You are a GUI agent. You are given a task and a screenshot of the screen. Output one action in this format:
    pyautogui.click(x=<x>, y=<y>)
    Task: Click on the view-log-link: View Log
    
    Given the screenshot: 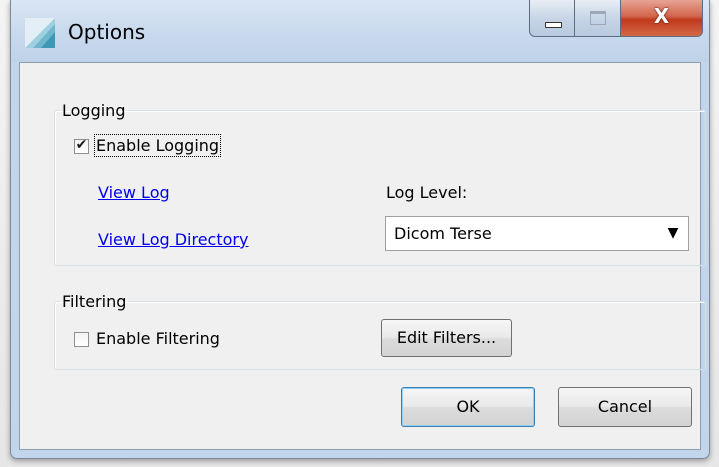 What is the action you would take?
    pyautogui.click(x=134, y=192)
    